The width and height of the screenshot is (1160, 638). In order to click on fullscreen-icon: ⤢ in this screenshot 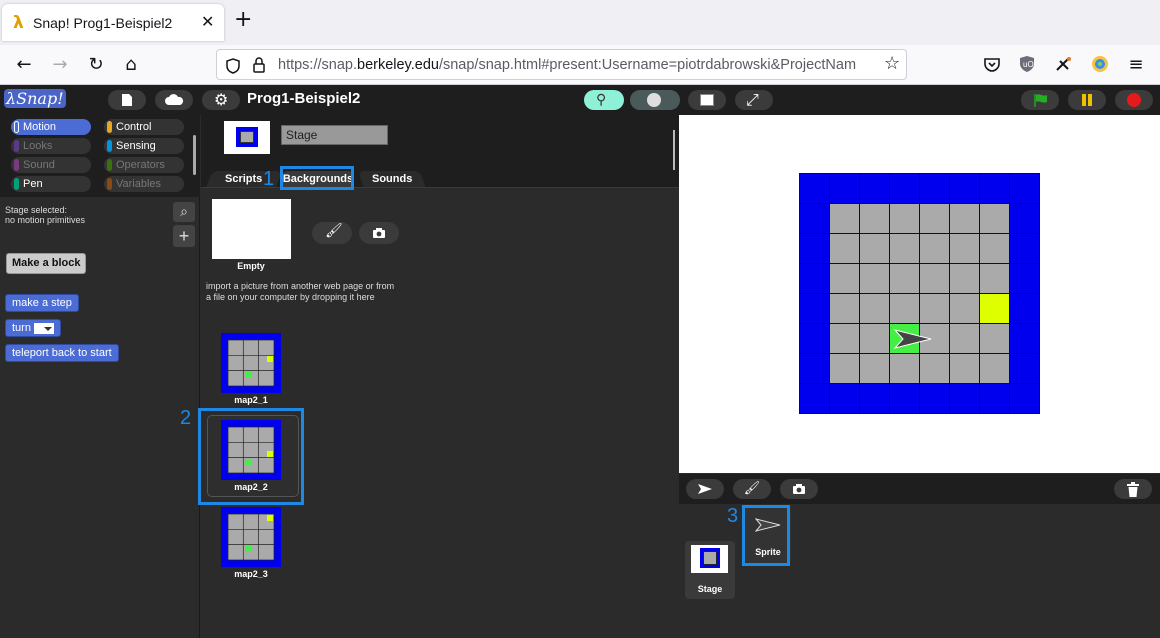, I will do `click(752, 99)`.